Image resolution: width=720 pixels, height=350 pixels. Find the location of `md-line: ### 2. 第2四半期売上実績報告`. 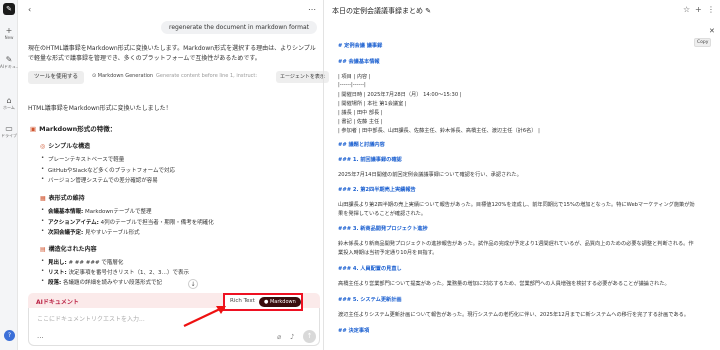

md-line: ### 2. 第2四半期売上実績報告 is located at coordinates (377, 190).